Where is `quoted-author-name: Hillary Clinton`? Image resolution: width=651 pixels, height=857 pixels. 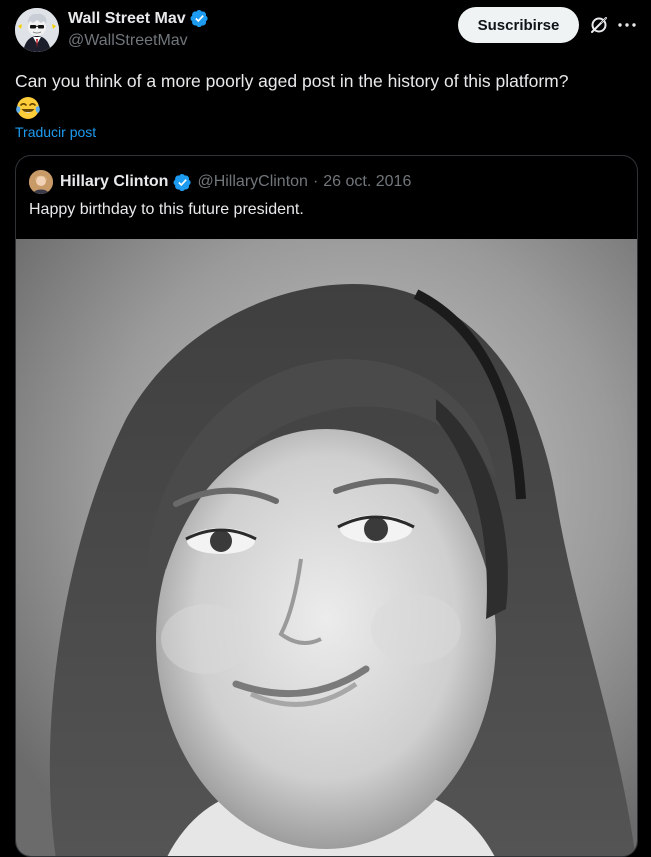 quoted-author-name: Hillary Clinton is located at coordinates (114, 182).